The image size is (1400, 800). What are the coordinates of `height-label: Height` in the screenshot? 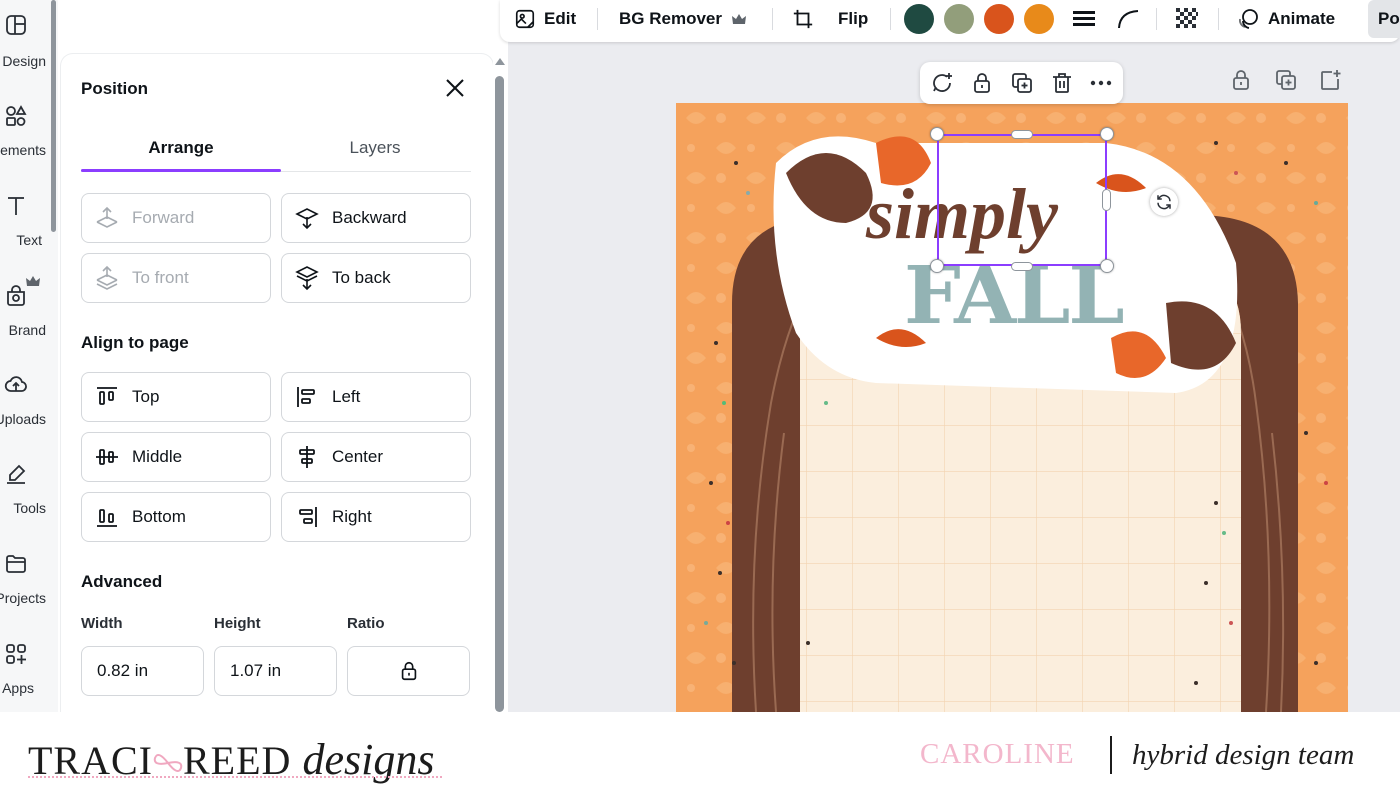 It's located at (237, 623).